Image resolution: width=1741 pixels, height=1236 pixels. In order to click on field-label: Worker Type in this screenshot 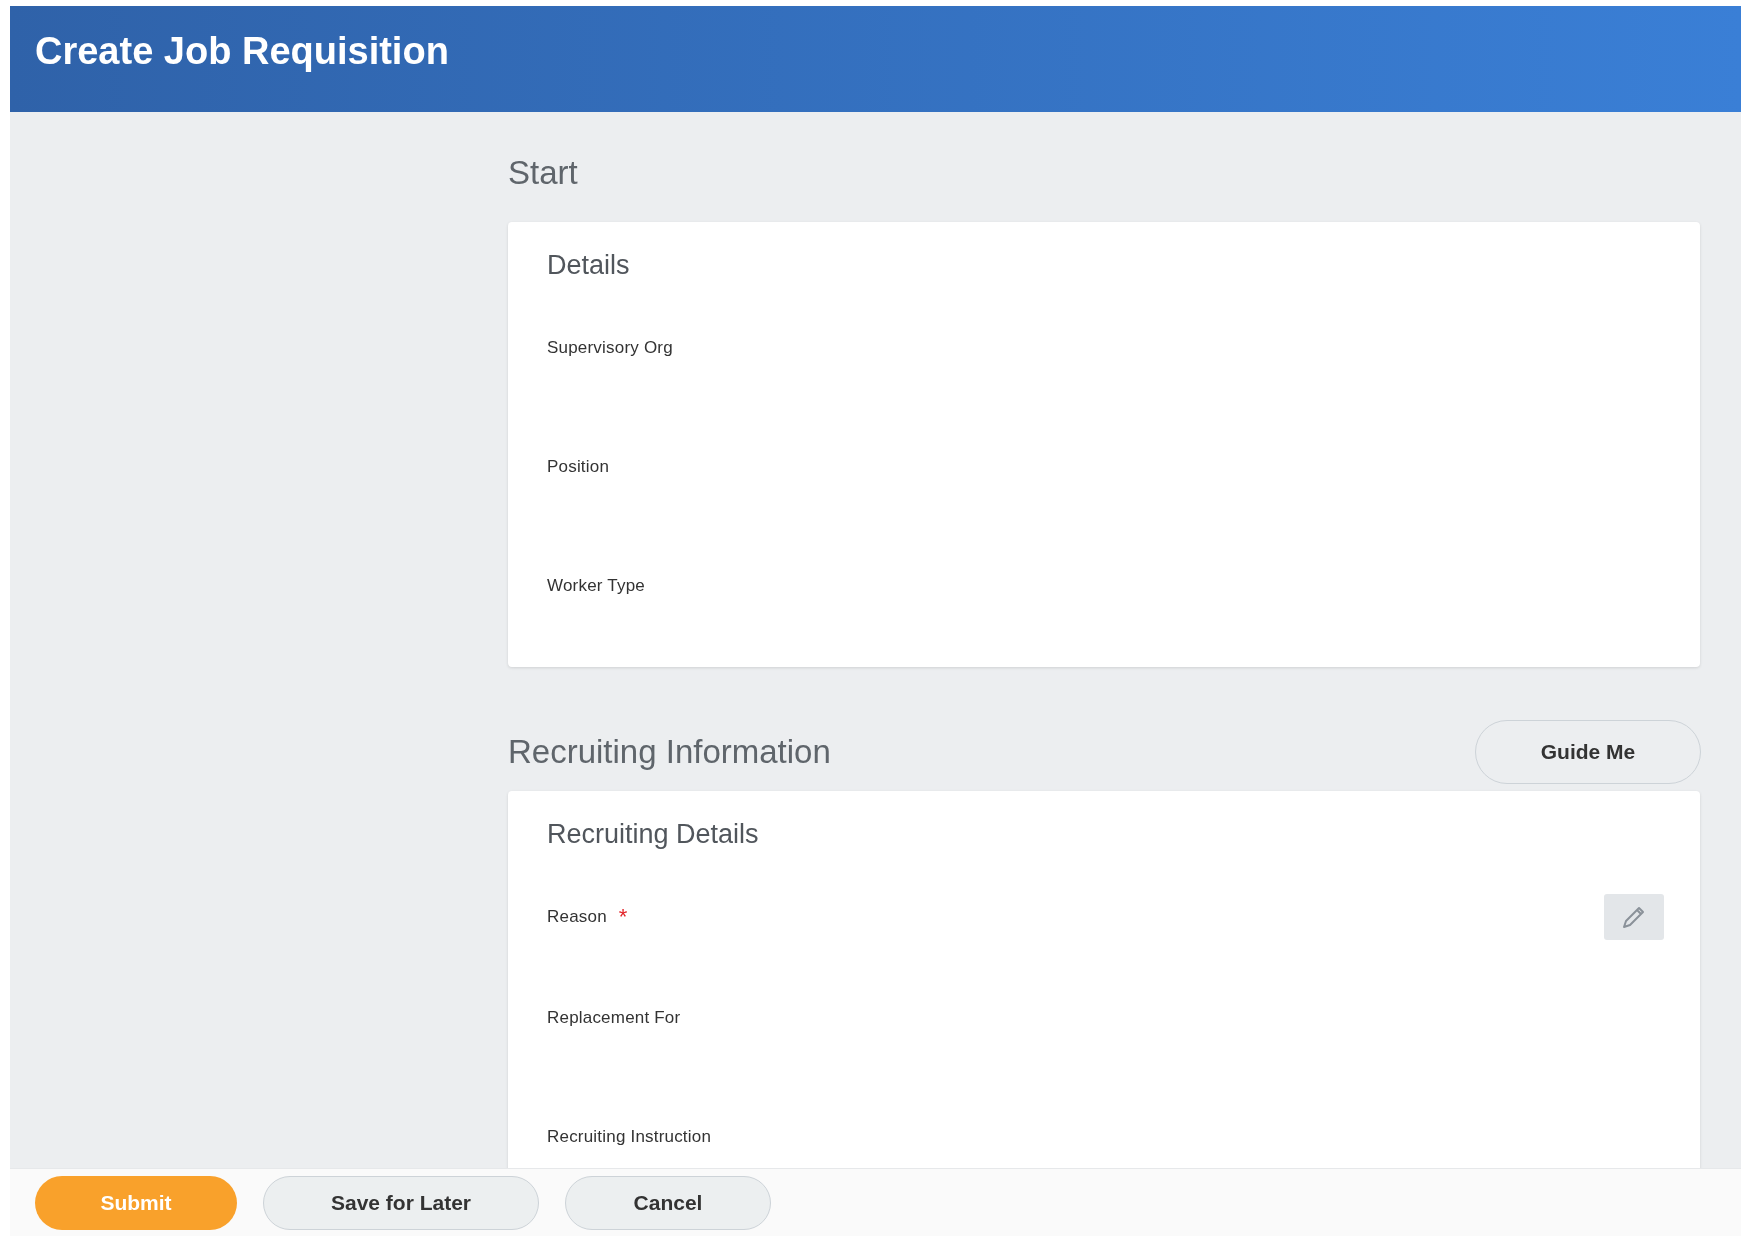, I will do `click(596, 586)`.